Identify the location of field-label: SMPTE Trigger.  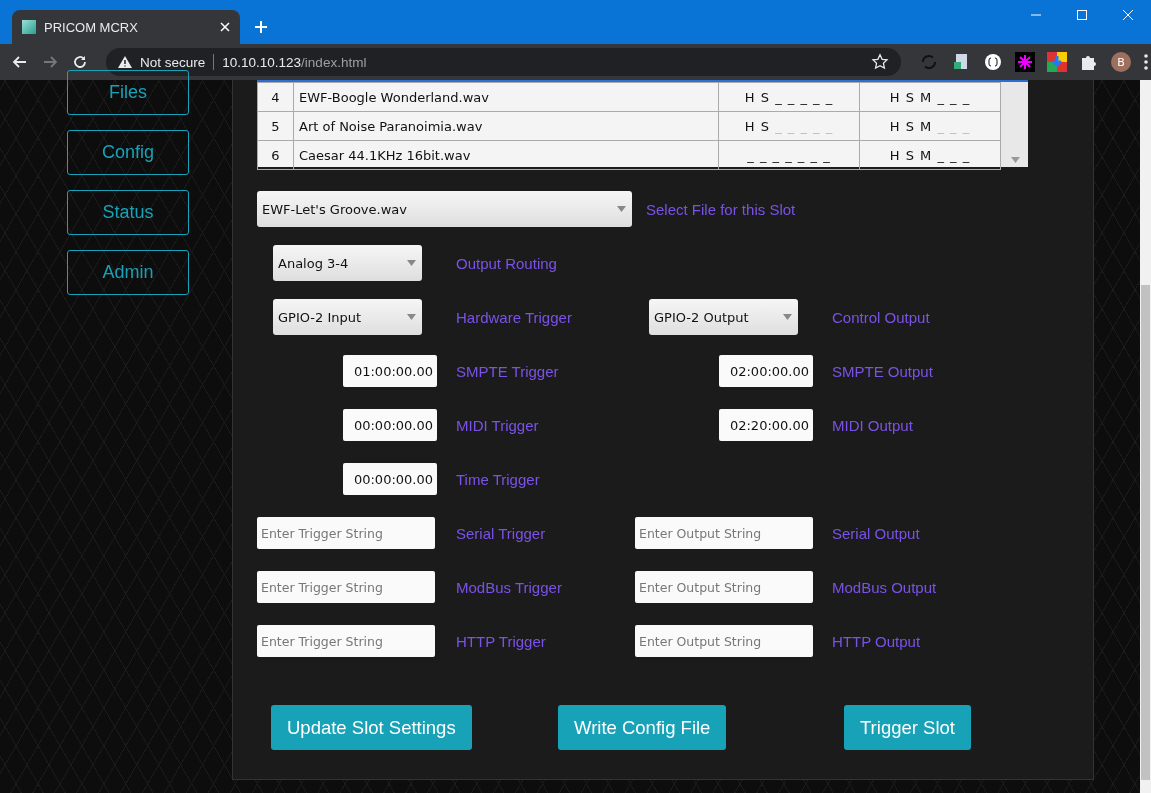
(508, 371).